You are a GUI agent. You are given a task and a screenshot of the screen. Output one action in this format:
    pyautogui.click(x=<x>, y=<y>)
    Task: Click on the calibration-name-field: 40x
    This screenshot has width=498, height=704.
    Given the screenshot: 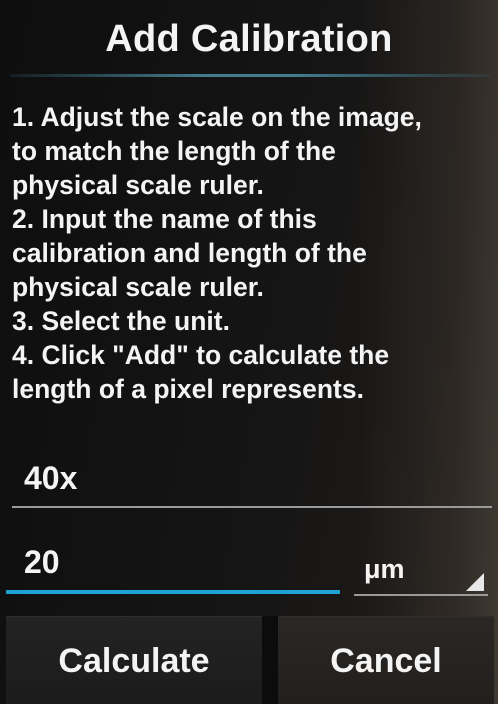 What is the action you would take?
    pyautogui.click(x=252, y=480)
    